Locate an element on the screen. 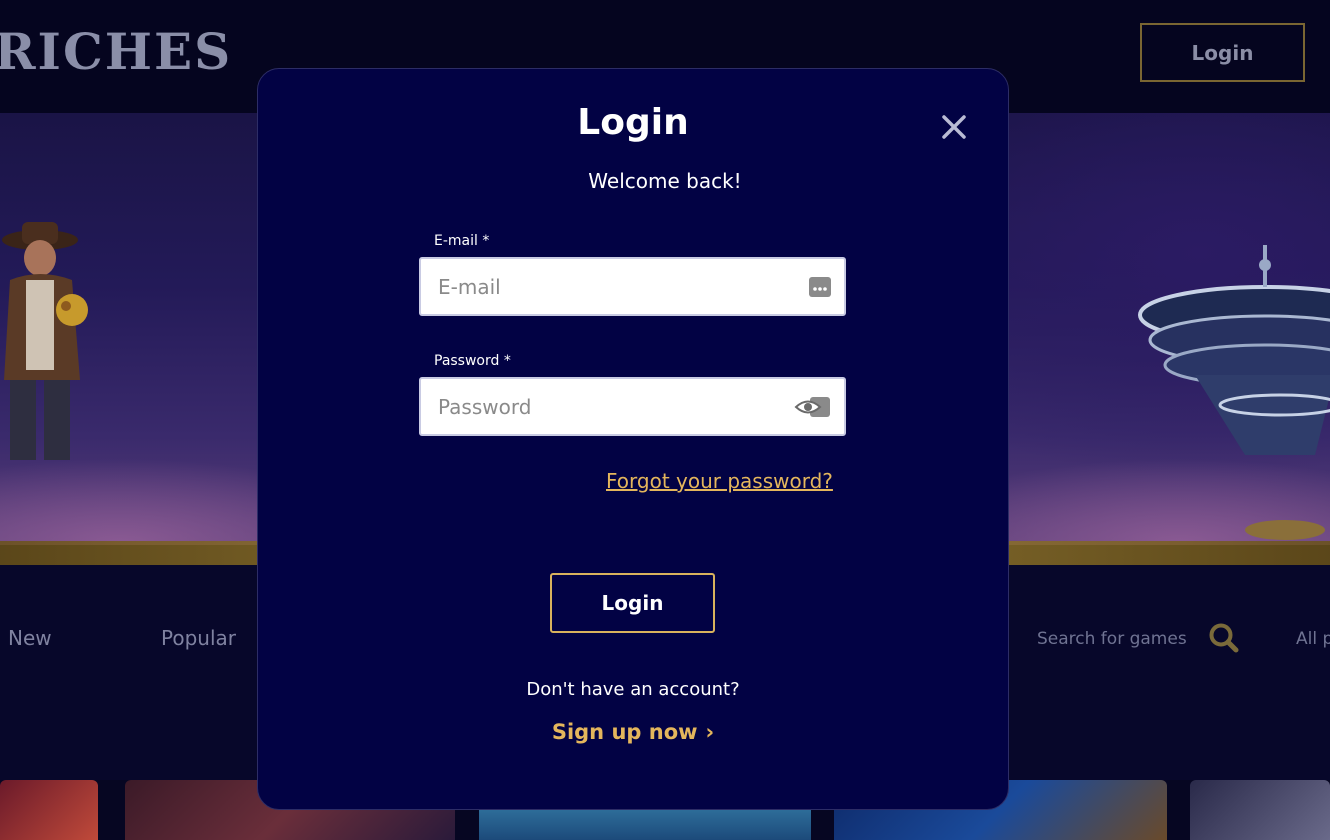  signup-link: Sign up now › is located at coordinates (633, 732).